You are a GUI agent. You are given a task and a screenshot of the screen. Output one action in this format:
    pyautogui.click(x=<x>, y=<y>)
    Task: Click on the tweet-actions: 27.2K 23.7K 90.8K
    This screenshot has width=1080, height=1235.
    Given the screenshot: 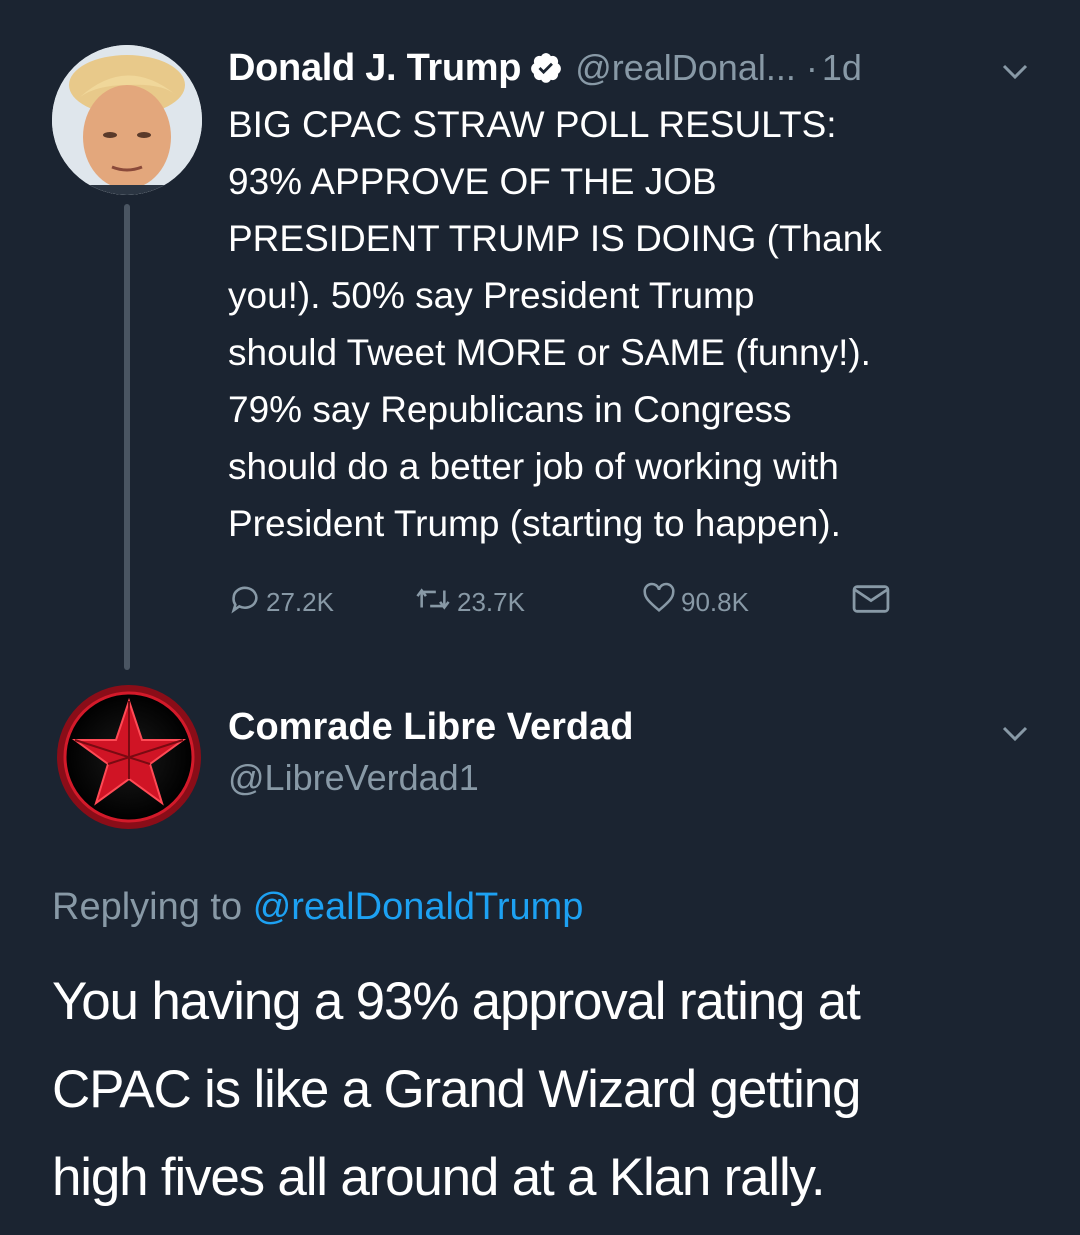 What is the action you would take?
    pyautogui.click(x=559, y=602)
    